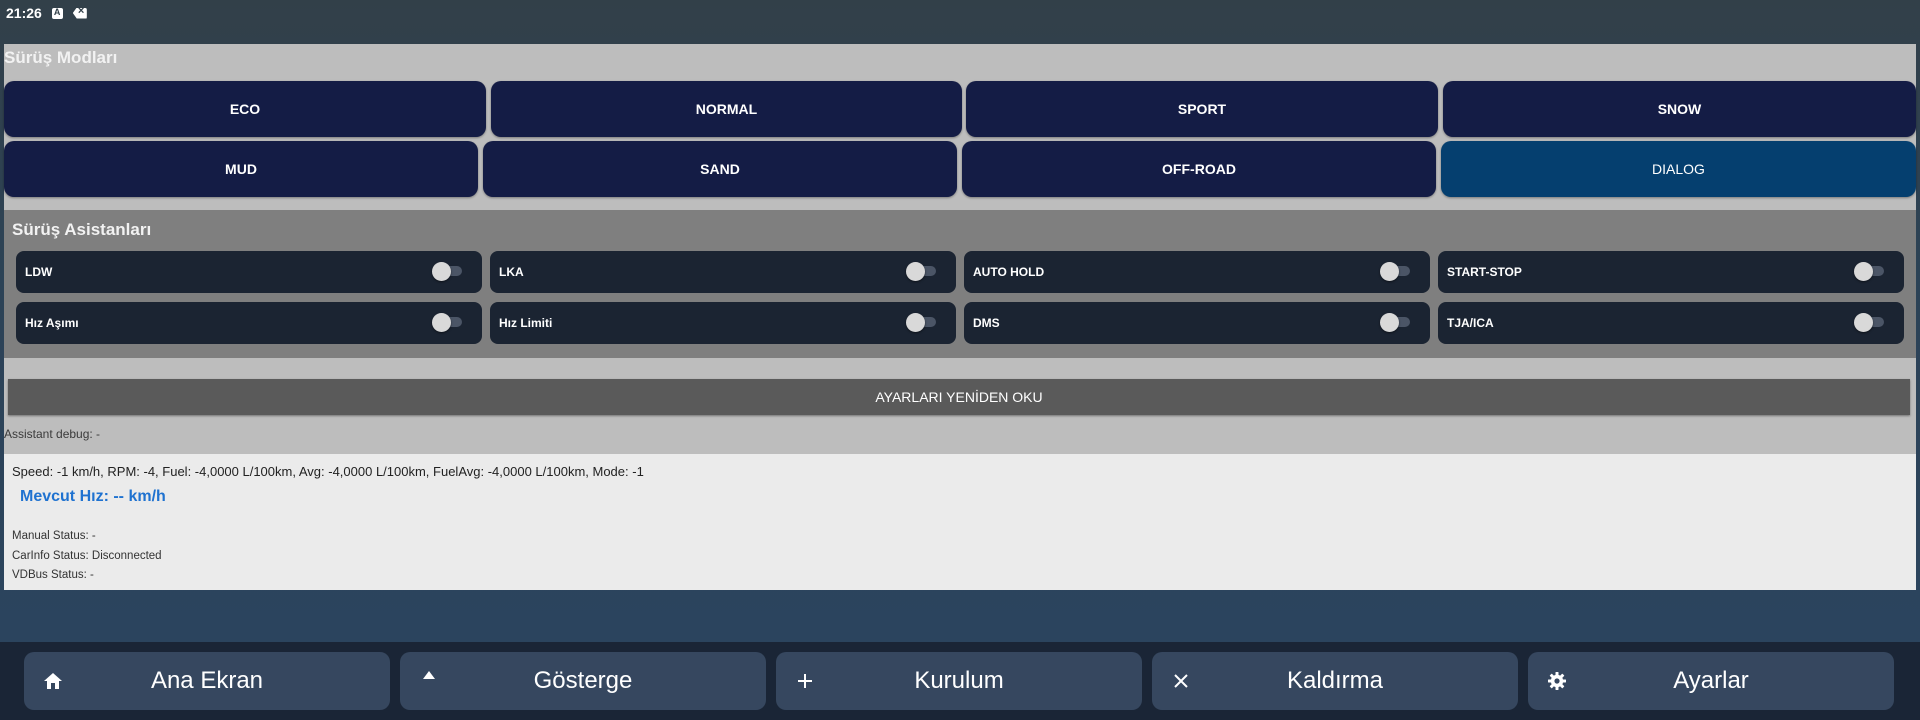 Image resolution: width=1920 pixels, height=720 pixels. I want to click on assistant-label: LDW, so click(39, 272).